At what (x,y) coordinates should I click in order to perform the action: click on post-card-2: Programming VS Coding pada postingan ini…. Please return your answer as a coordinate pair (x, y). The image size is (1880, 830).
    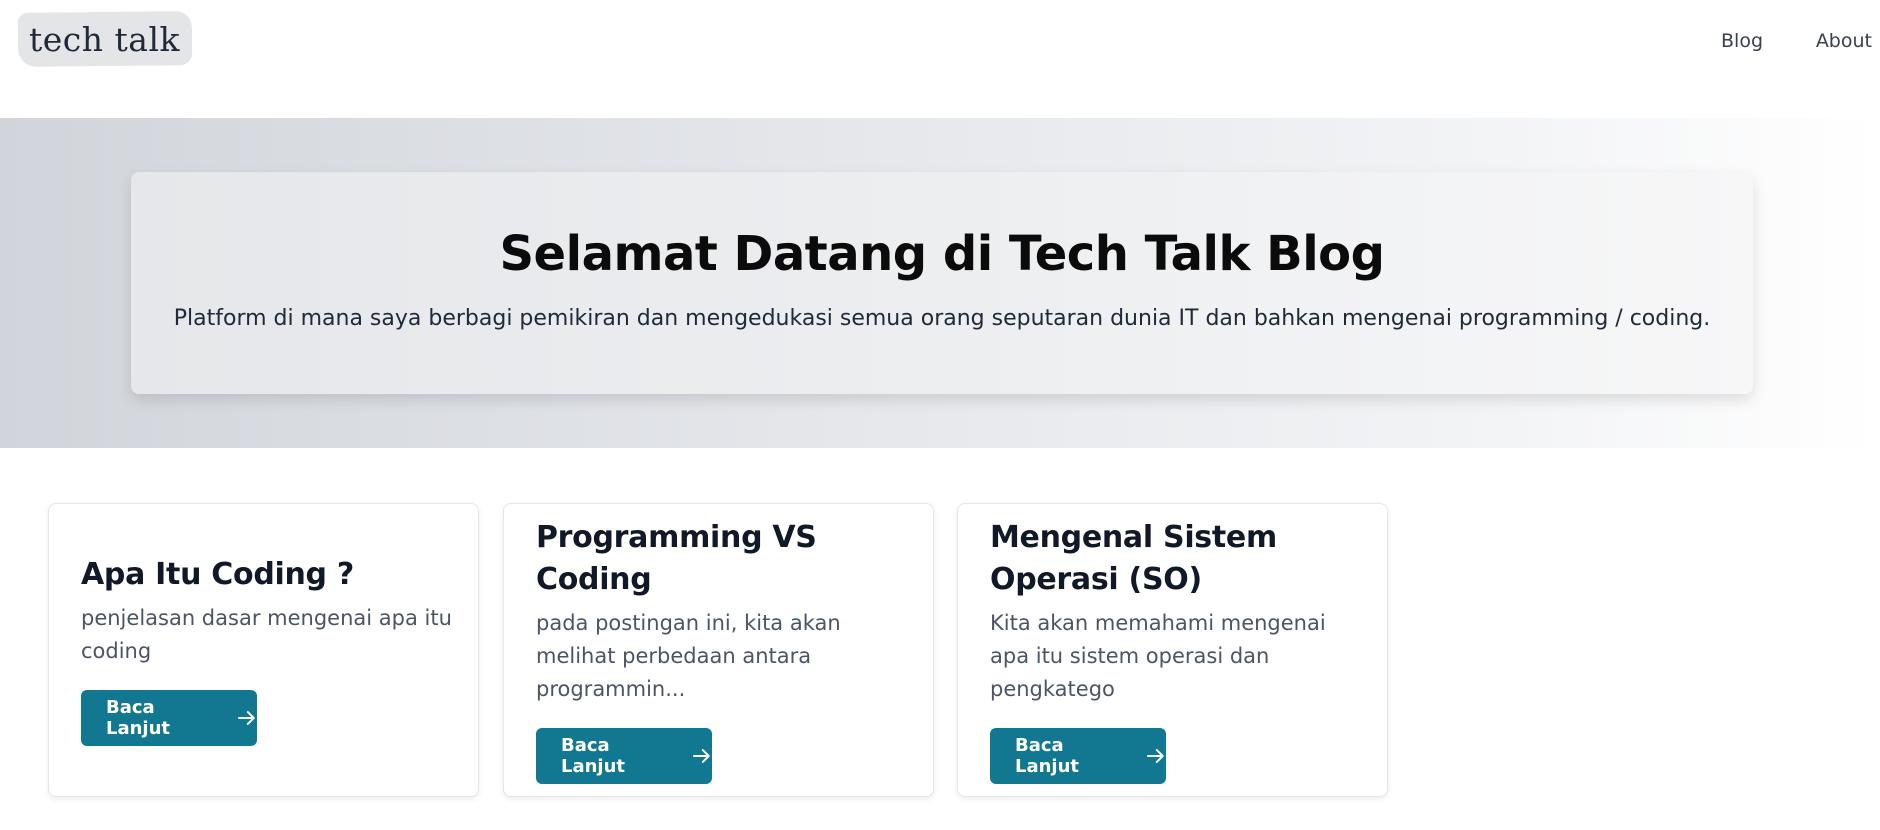
    Looking at the image, I should click on (718, 650).